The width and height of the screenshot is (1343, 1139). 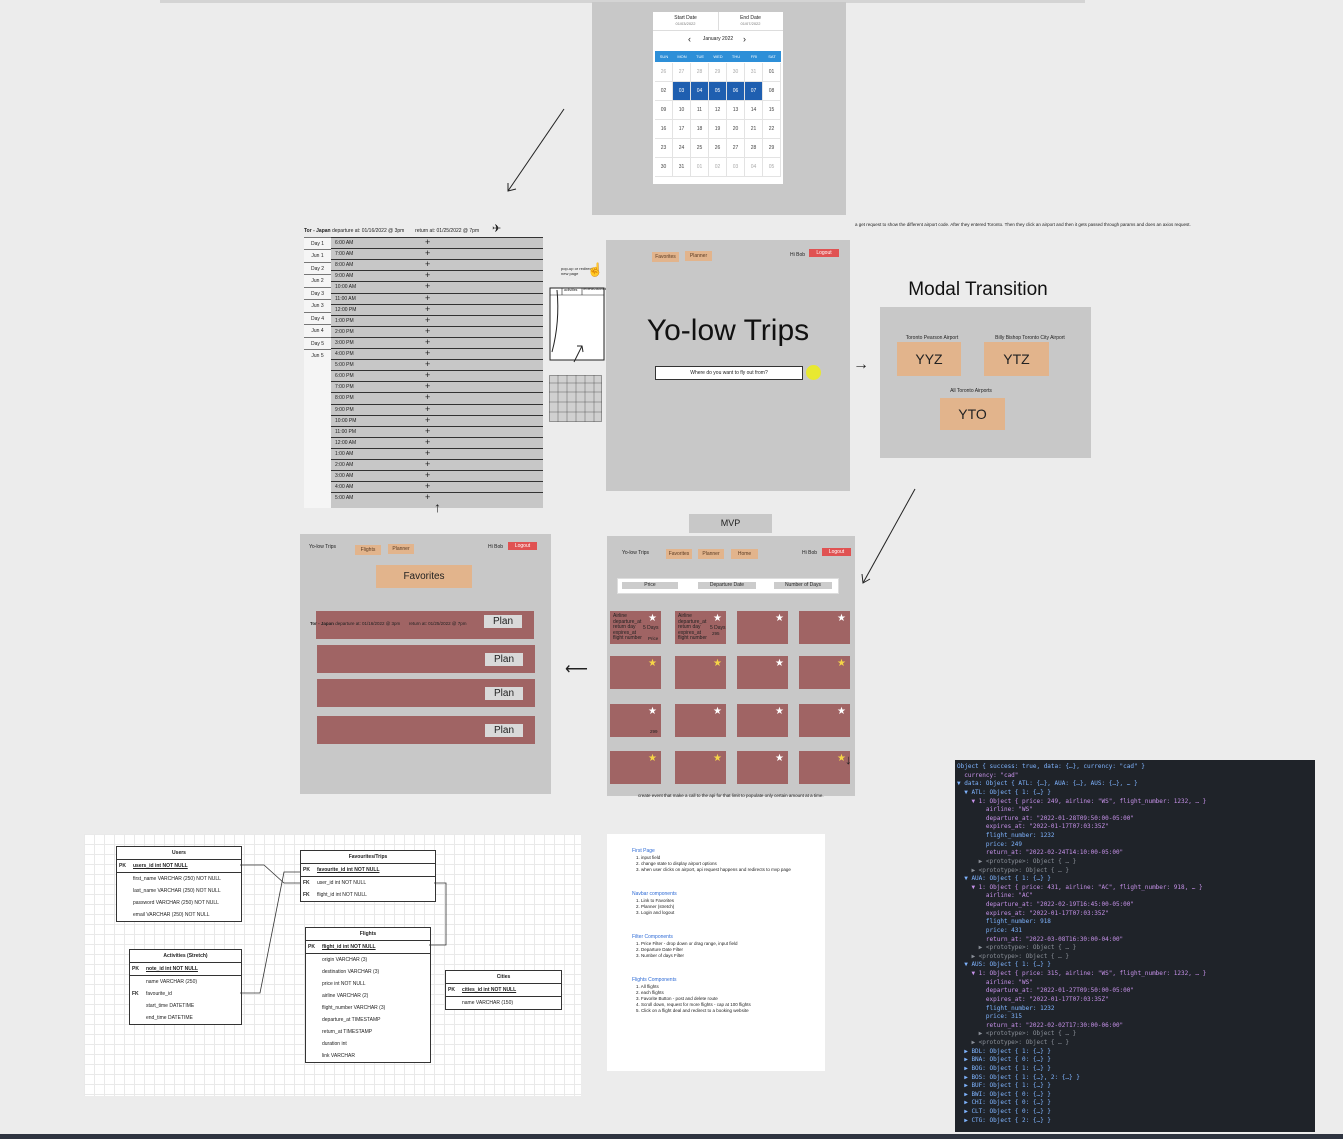 I want to click on calendar-day: 22, so click(x=772, y=129).